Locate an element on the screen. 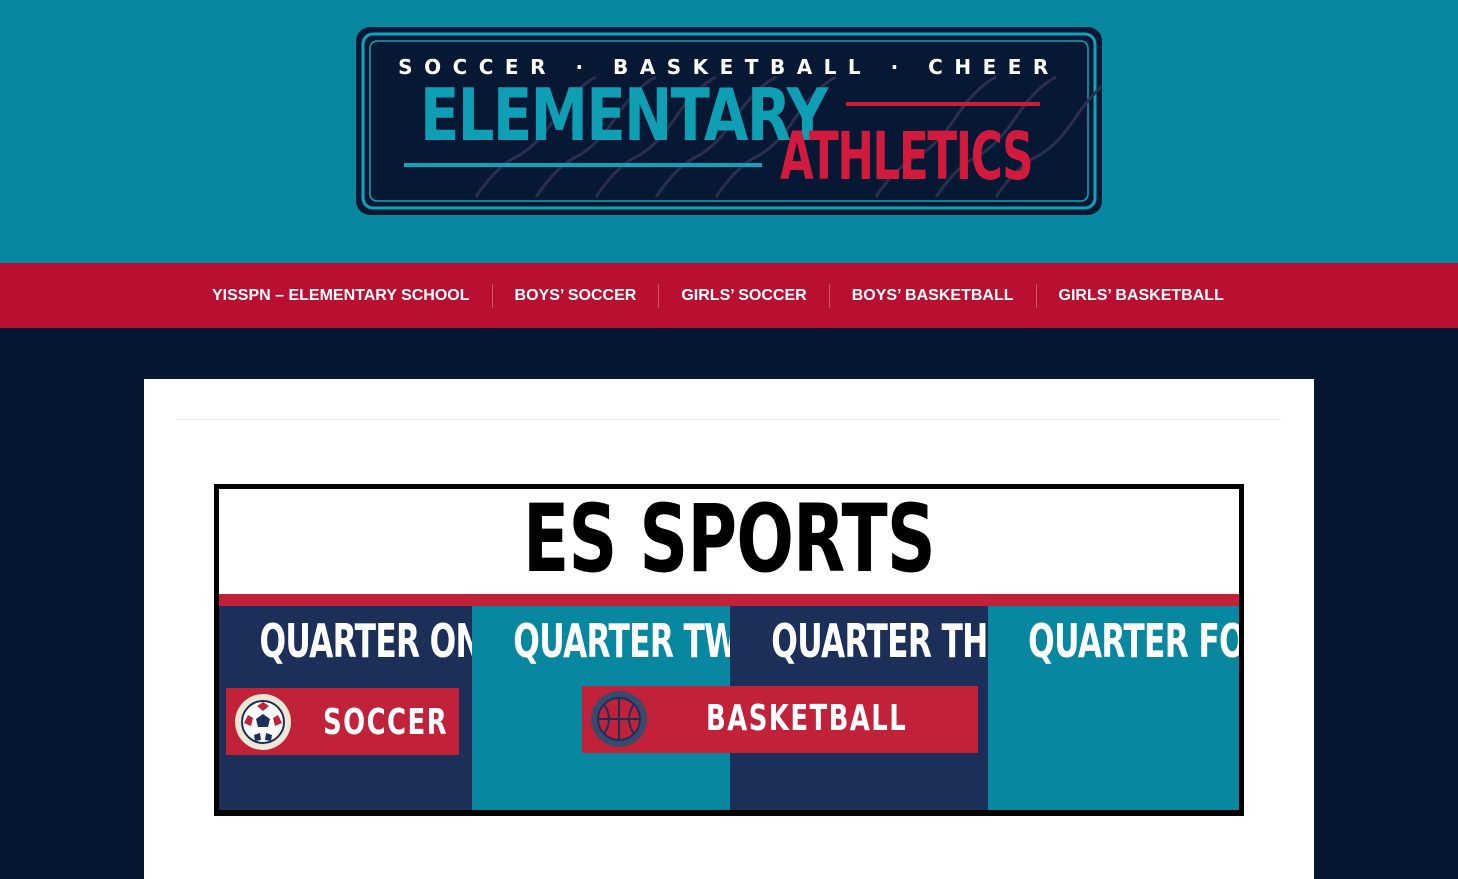 The height and width of the screenshot is (879, 1458). quarter-four-label: QUARTER FOUR is located at coordinates (1133, 641).